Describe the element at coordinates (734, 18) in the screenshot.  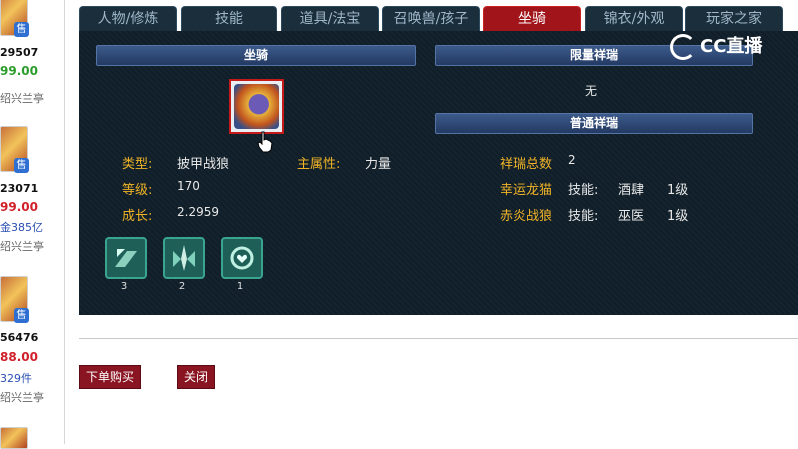
I see `tab-home: 玩家之家` at that location.